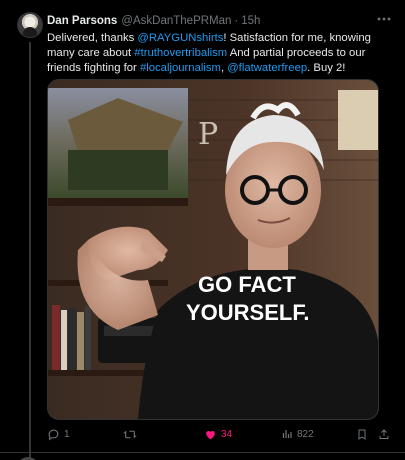 This screenshot has height=460, width=405. What do you see at coordinates (384, 19) in the screenshot?
I see `more-options-icon` at bounding box center [384, 19].